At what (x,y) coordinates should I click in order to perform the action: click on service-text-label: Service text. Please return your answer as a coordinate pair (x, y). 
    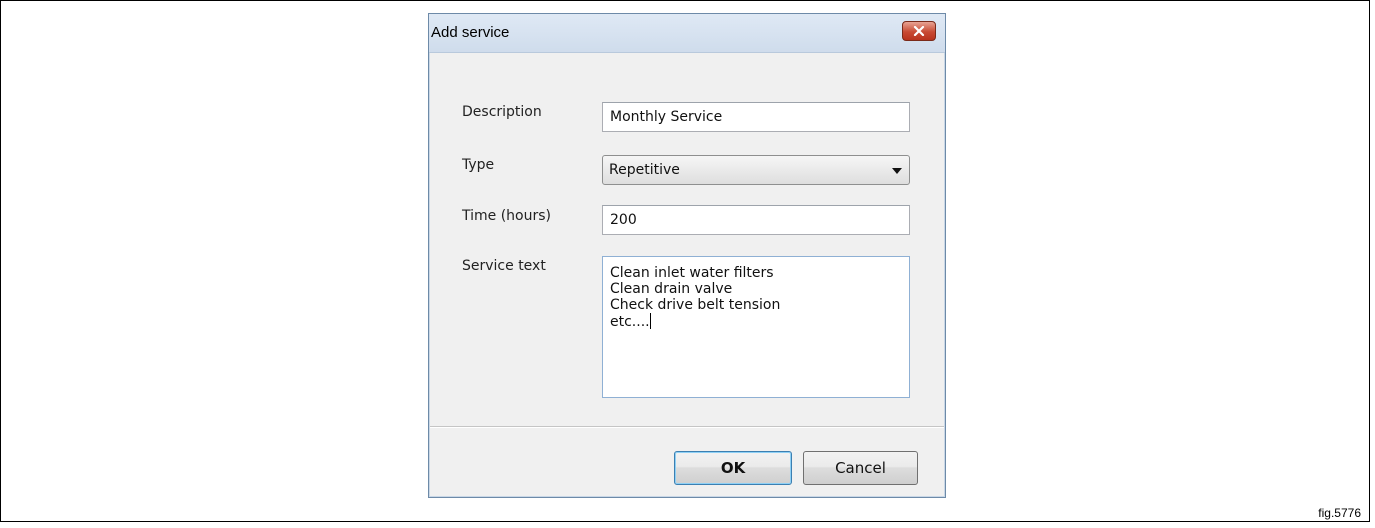
    Looking at the image, I should click on (504, 266).